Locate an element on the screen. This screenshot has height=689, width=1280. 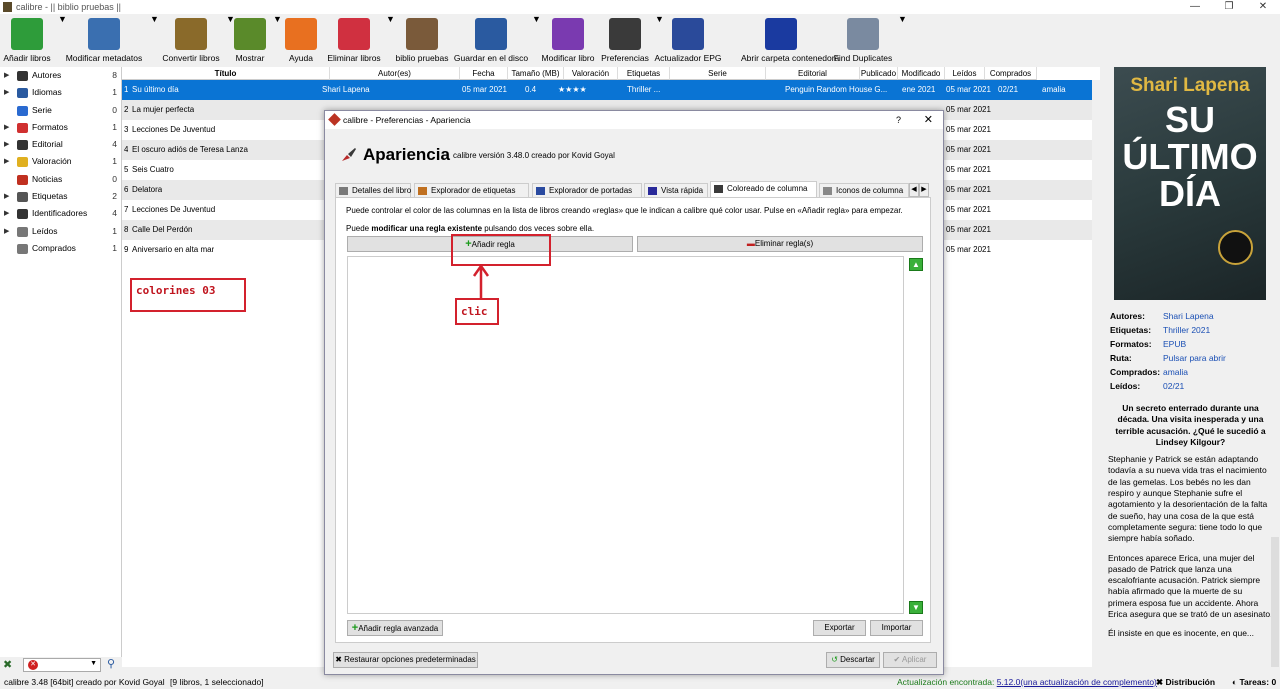
tag-browser-item-1: ▶ Idiomas 1 is located at coordinates (60, 92).